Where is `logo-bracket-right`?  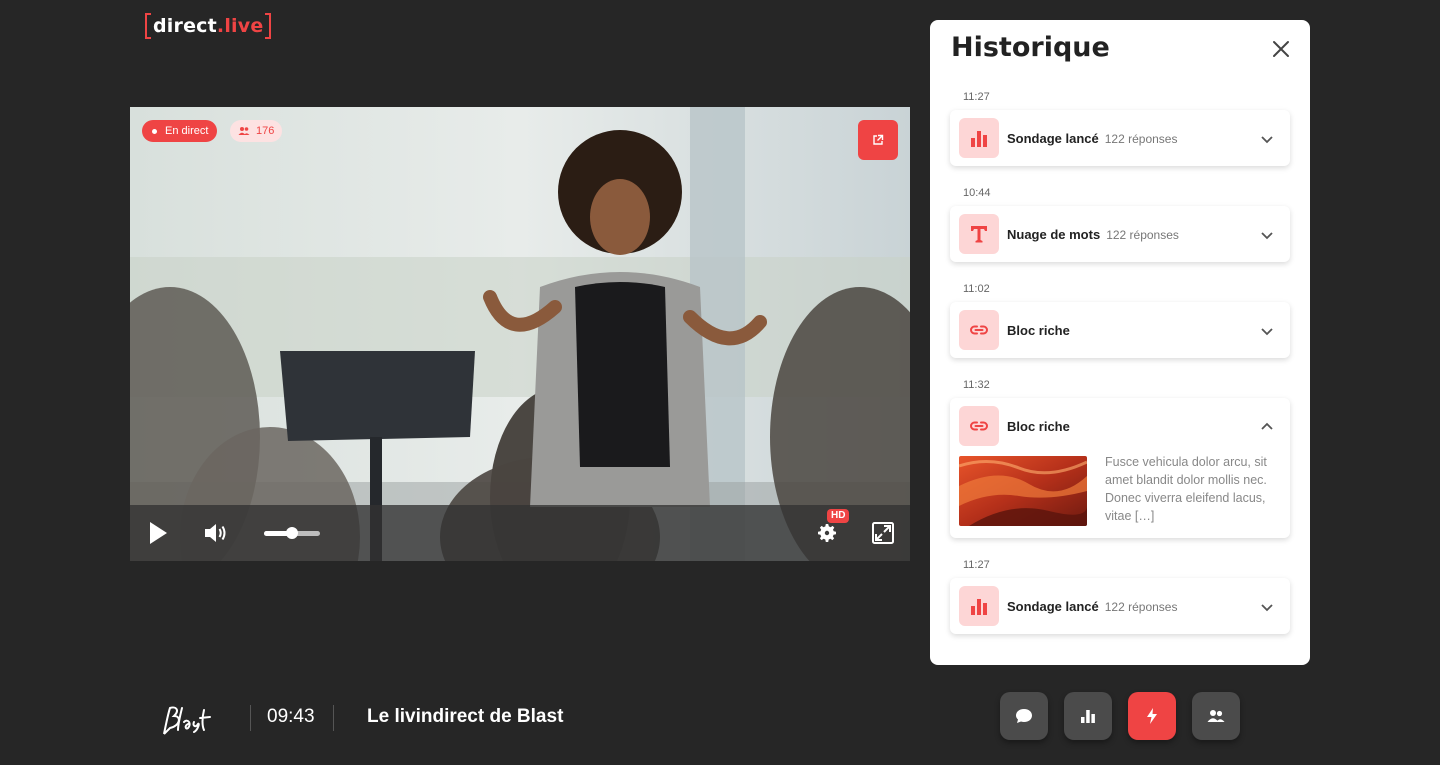 logo-bracket-right is located at coordinates (268, 26).